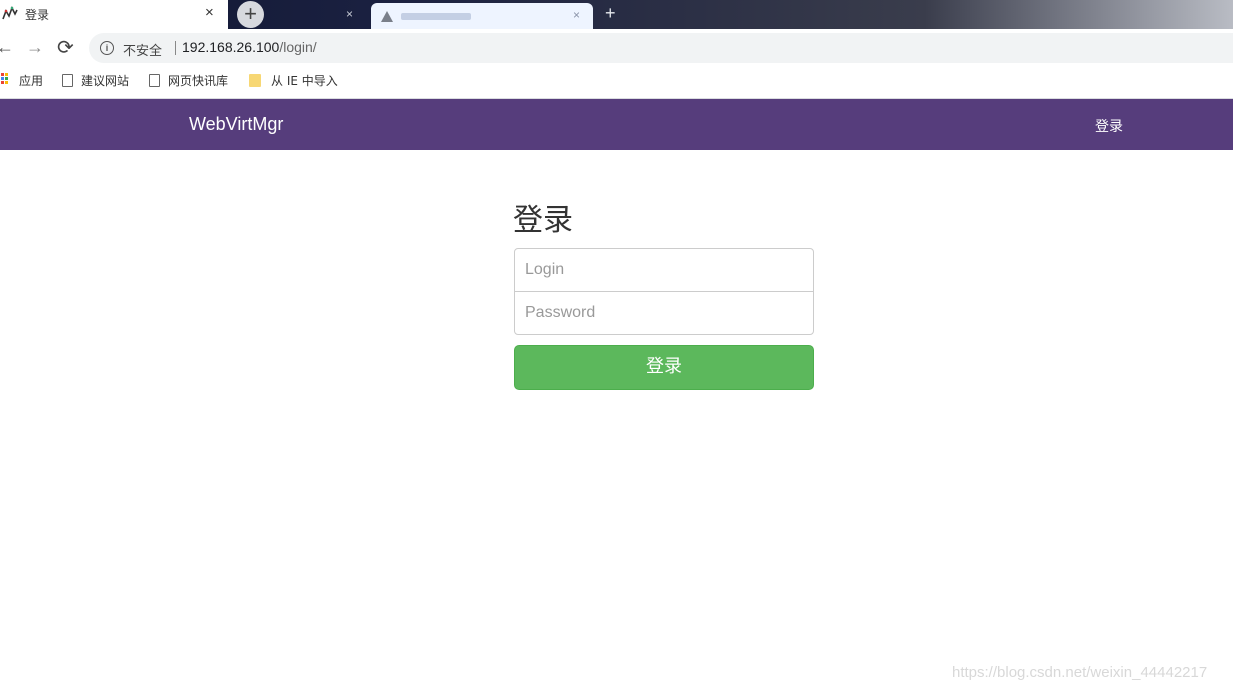  I want to click on password-input, so click(664, 313).